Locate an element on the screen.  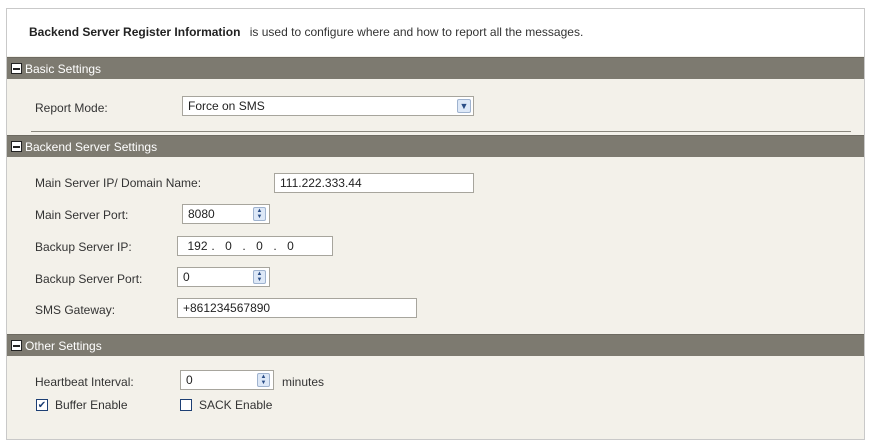
divider is located at coordinates (441, 131).